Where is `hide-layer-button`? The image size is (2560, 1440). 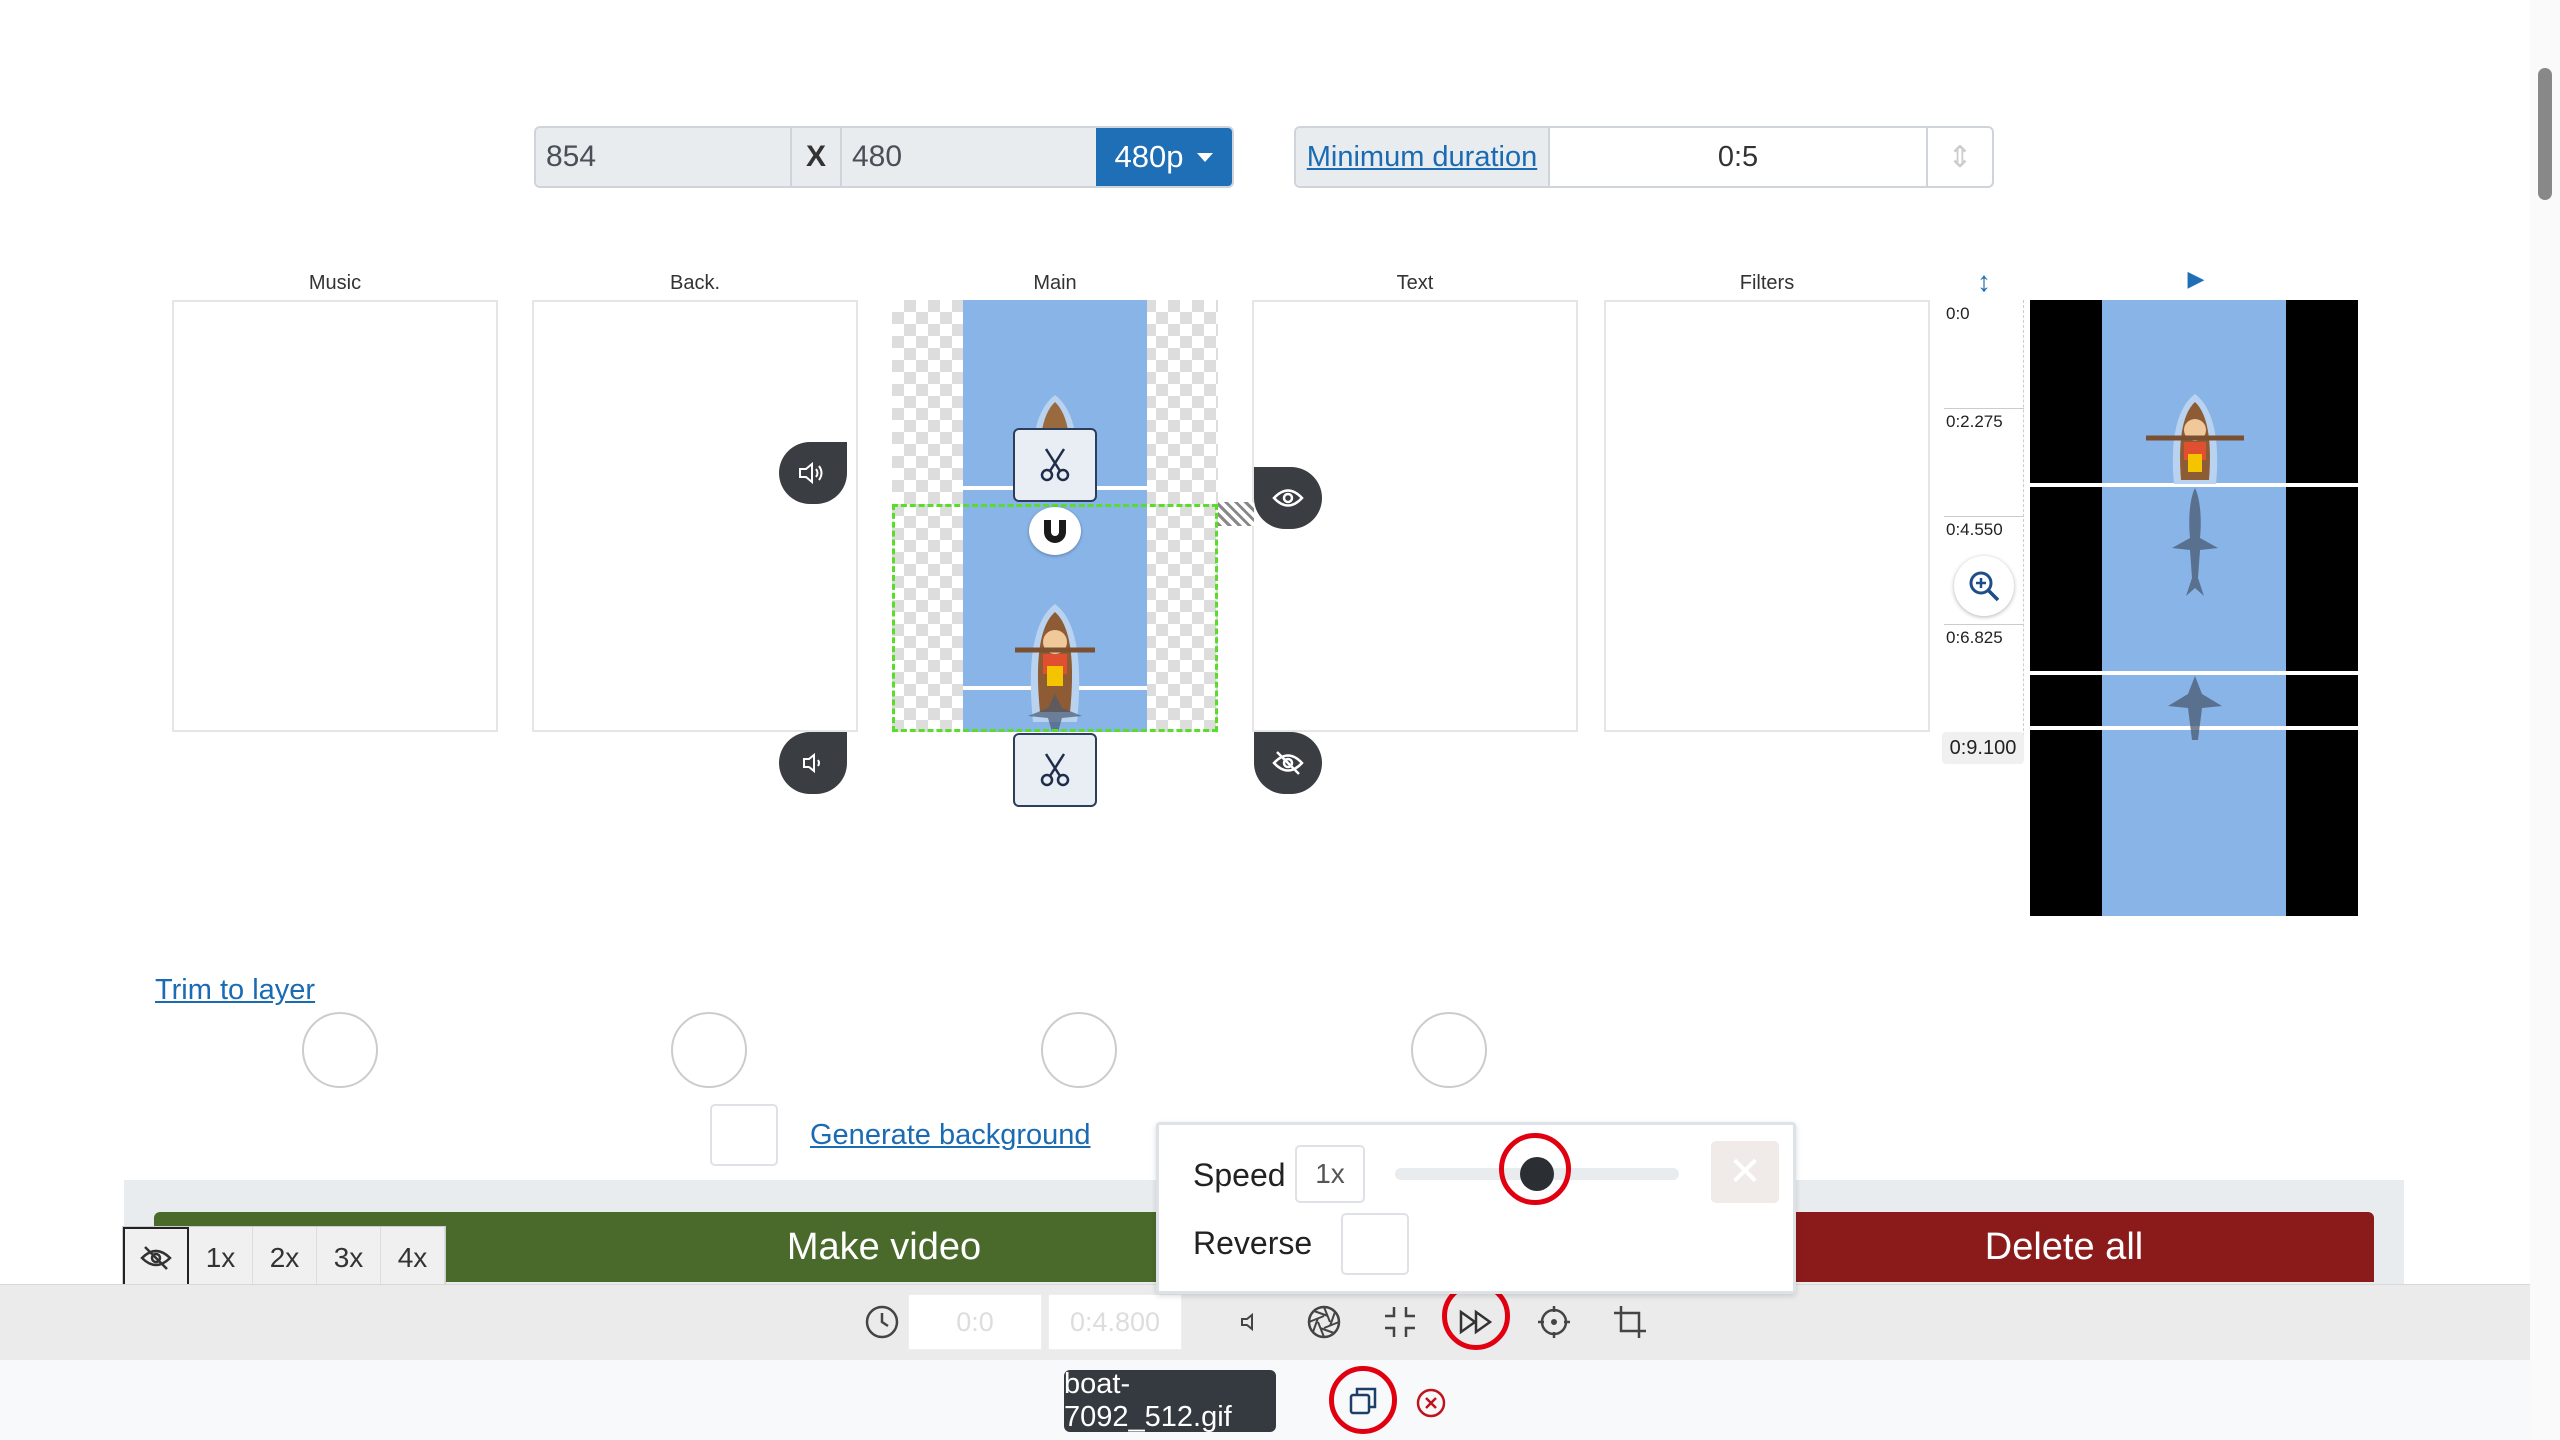 hide-layer-button is located at coordinates (1288, 763).